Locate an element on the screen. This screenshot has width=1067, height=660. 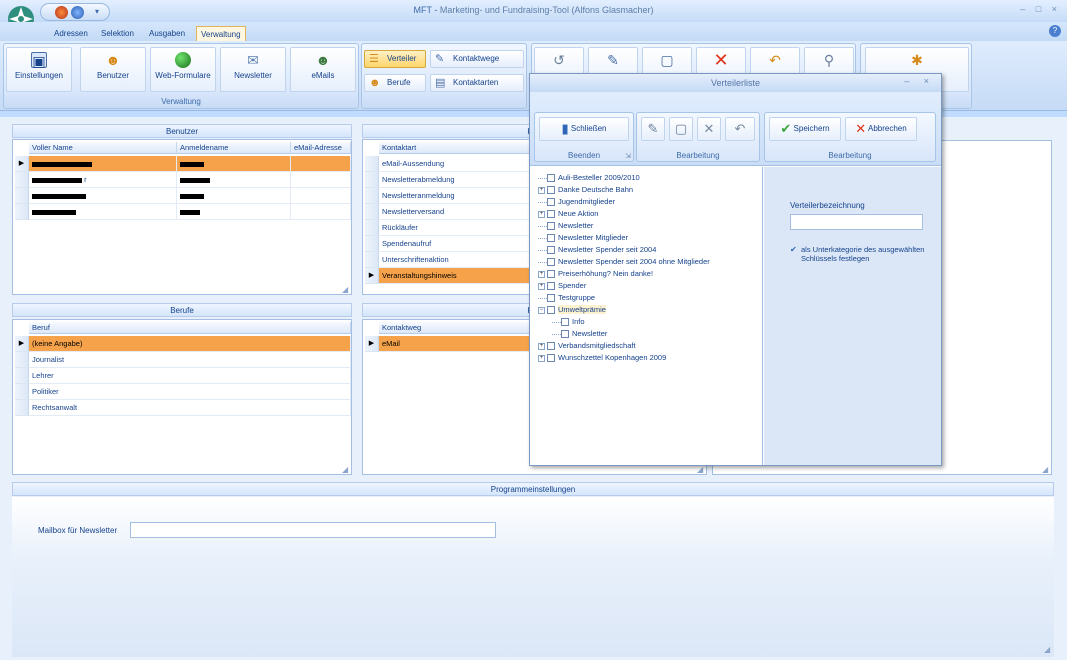
tree-node: + Neue Aktion is located at coordinates (568, 214).